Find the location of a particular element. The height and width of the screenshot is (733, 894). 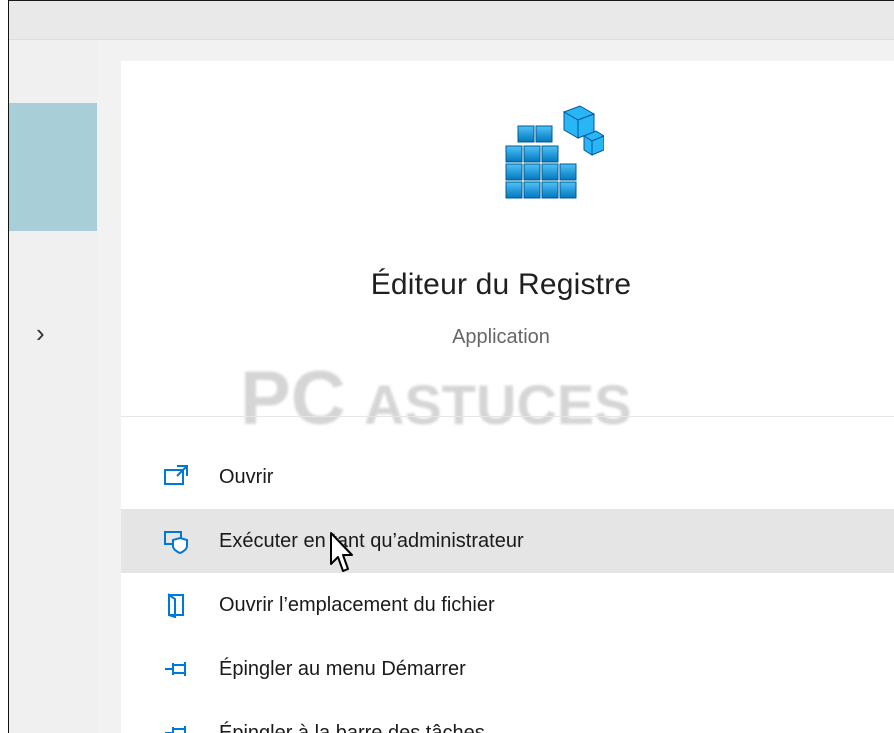

shield-admin-icon is located at coordinates (176, 541).